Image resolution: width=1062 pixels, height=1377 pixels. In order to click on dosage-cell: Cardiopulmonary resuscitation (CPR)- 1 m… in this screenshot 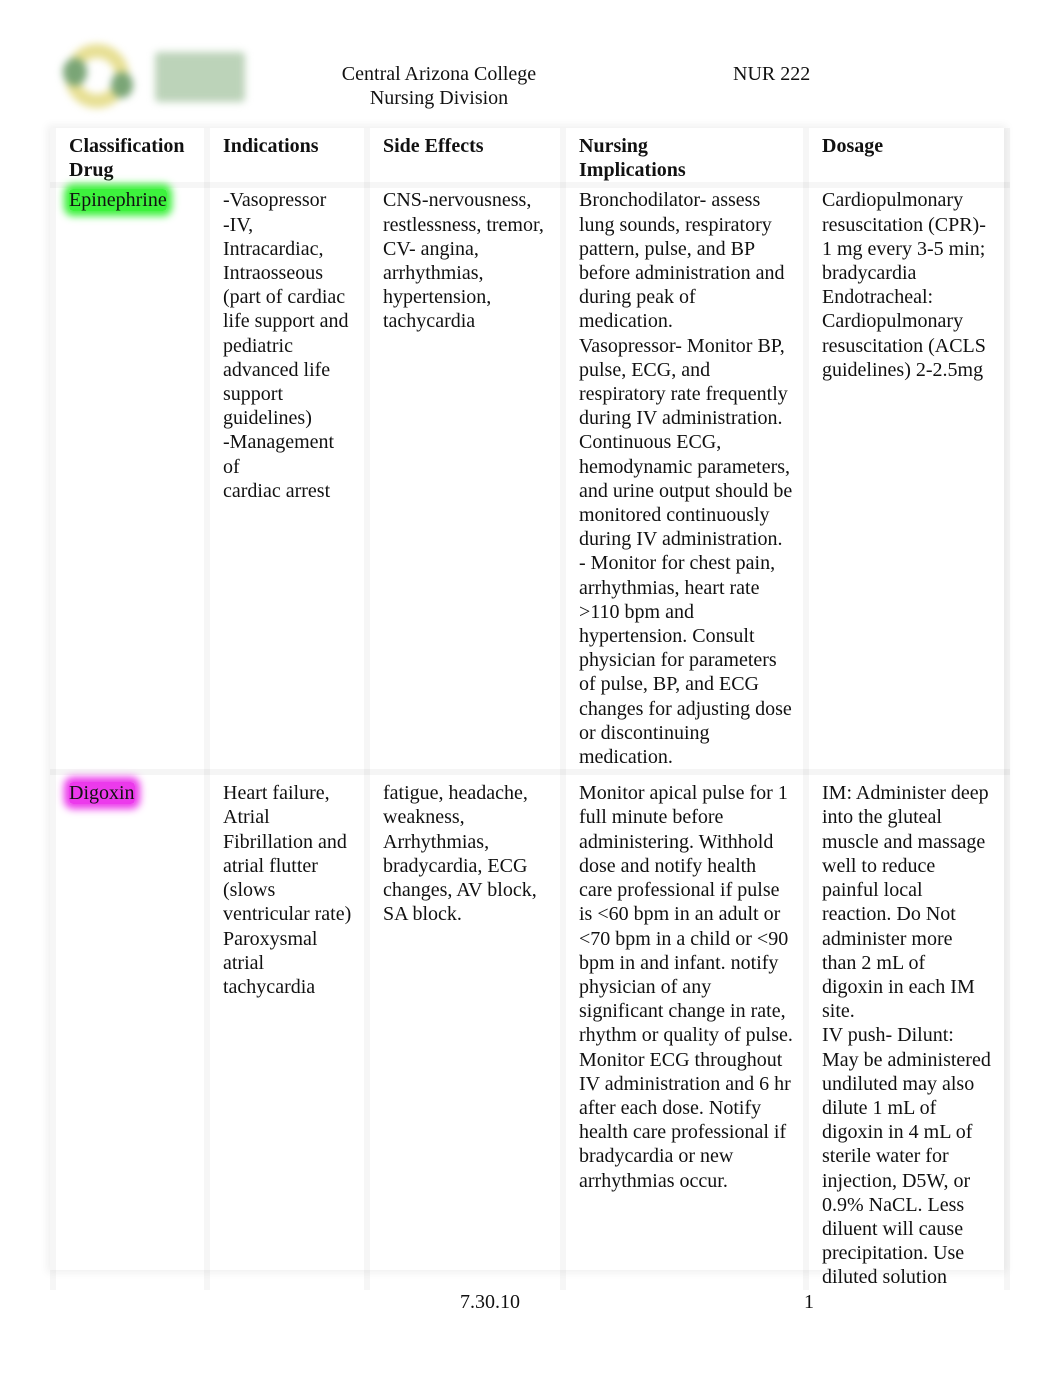, I will do `click(906, 480)`.